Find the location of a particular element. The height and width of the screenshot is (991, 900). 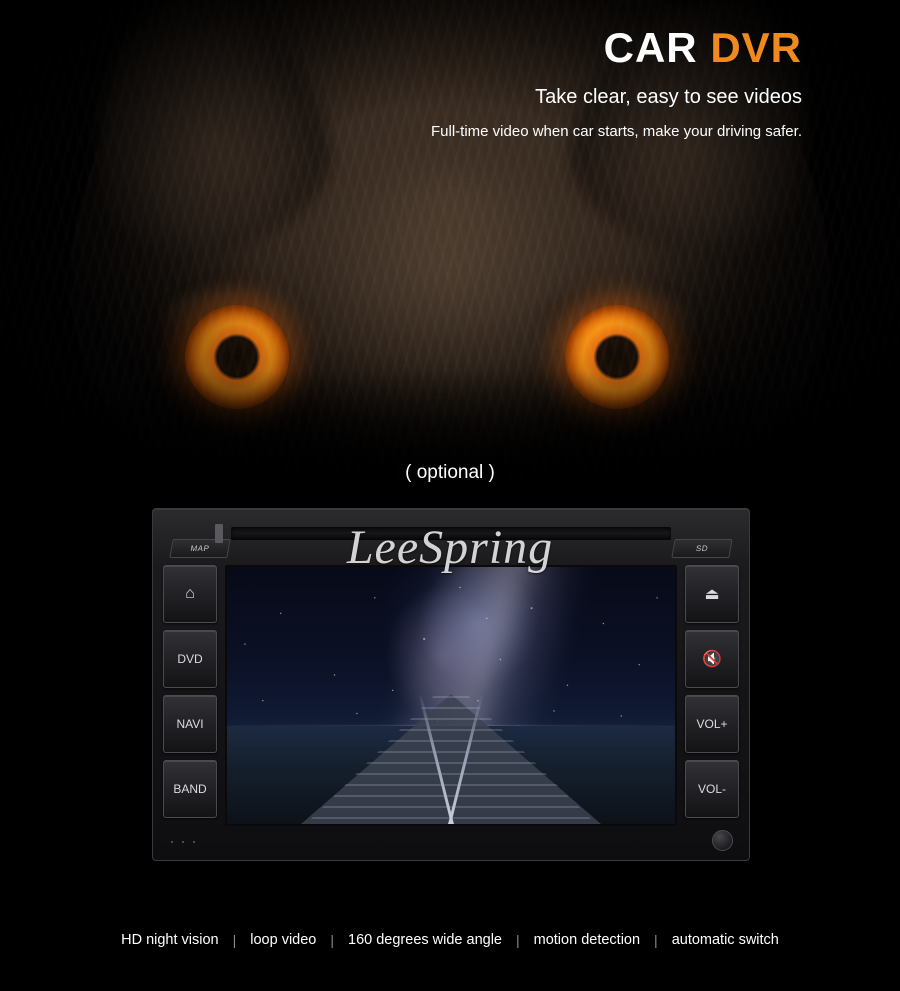

dvd-button: DVD is located at coordinates (190, 659).